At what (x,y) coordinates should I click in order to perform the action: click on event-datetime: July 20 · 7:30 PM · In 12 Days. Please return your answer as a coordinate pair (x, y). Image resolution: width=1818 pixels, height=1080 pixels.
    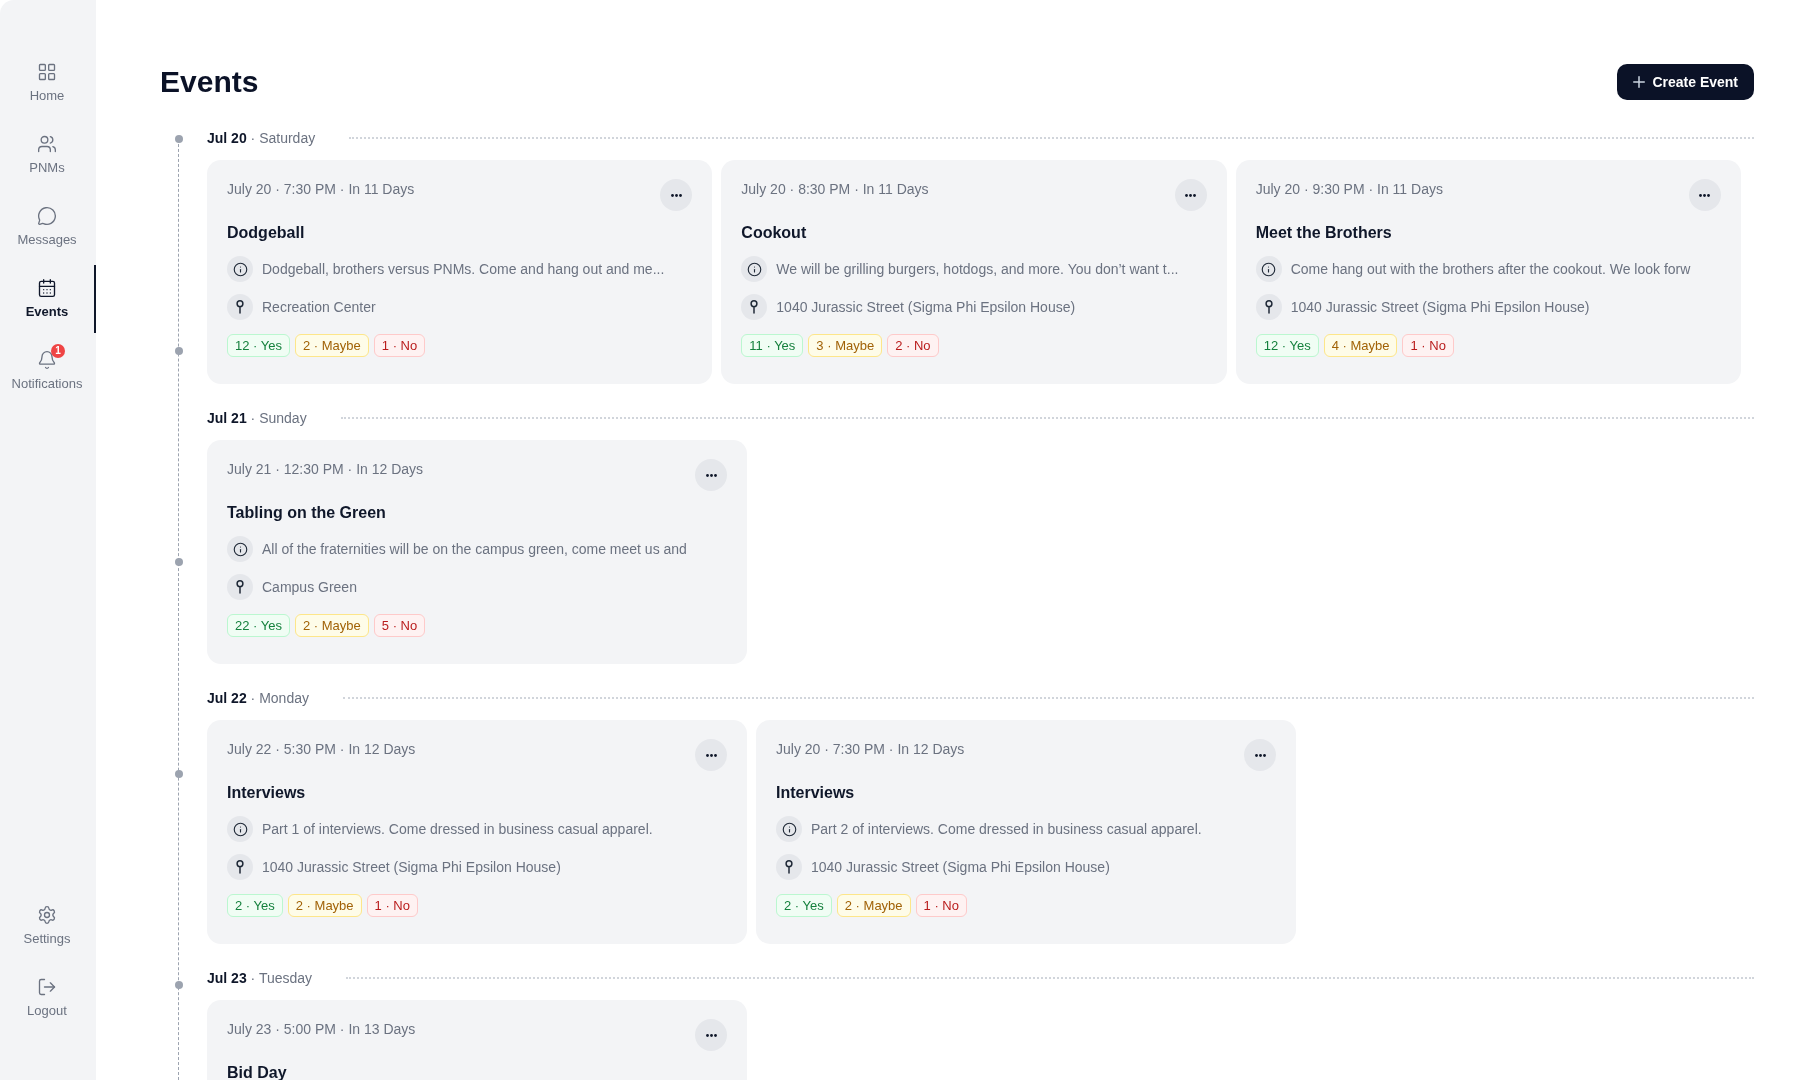
    Looking at the image, I should click on (870, 749).